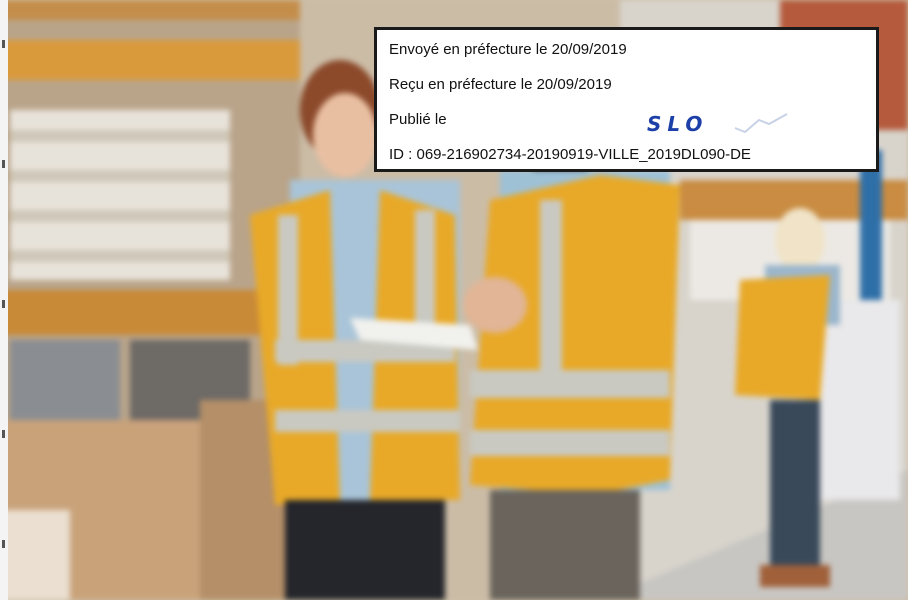  I want to click on slo-logo-icon: SLO, so click(717, 124).